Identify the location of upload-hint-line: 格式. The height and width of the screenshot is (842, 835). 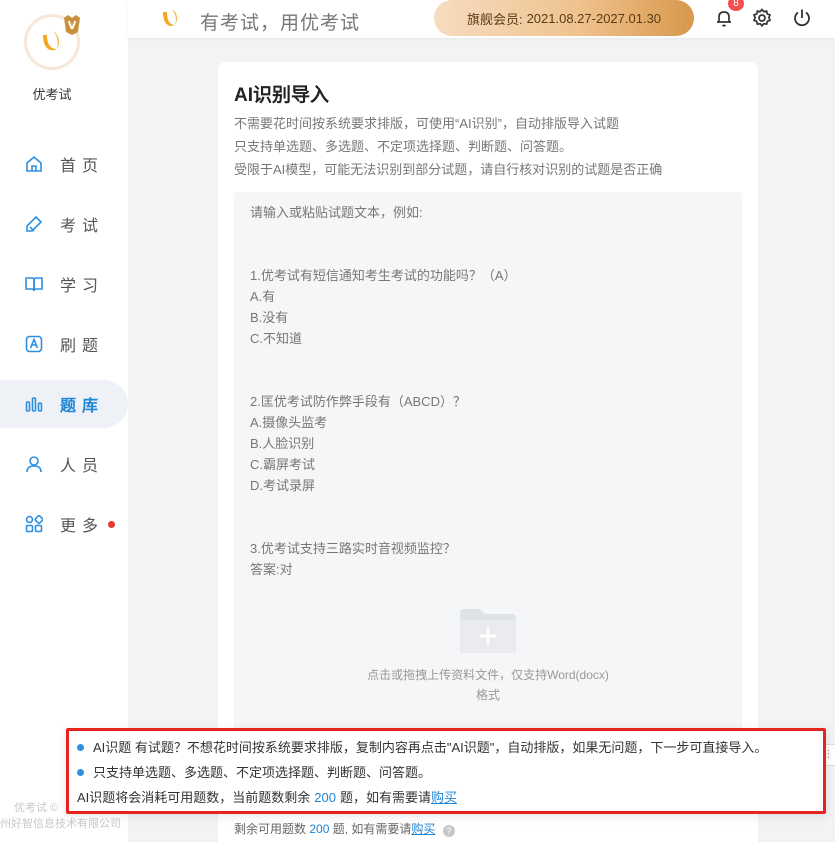
(487, 695).